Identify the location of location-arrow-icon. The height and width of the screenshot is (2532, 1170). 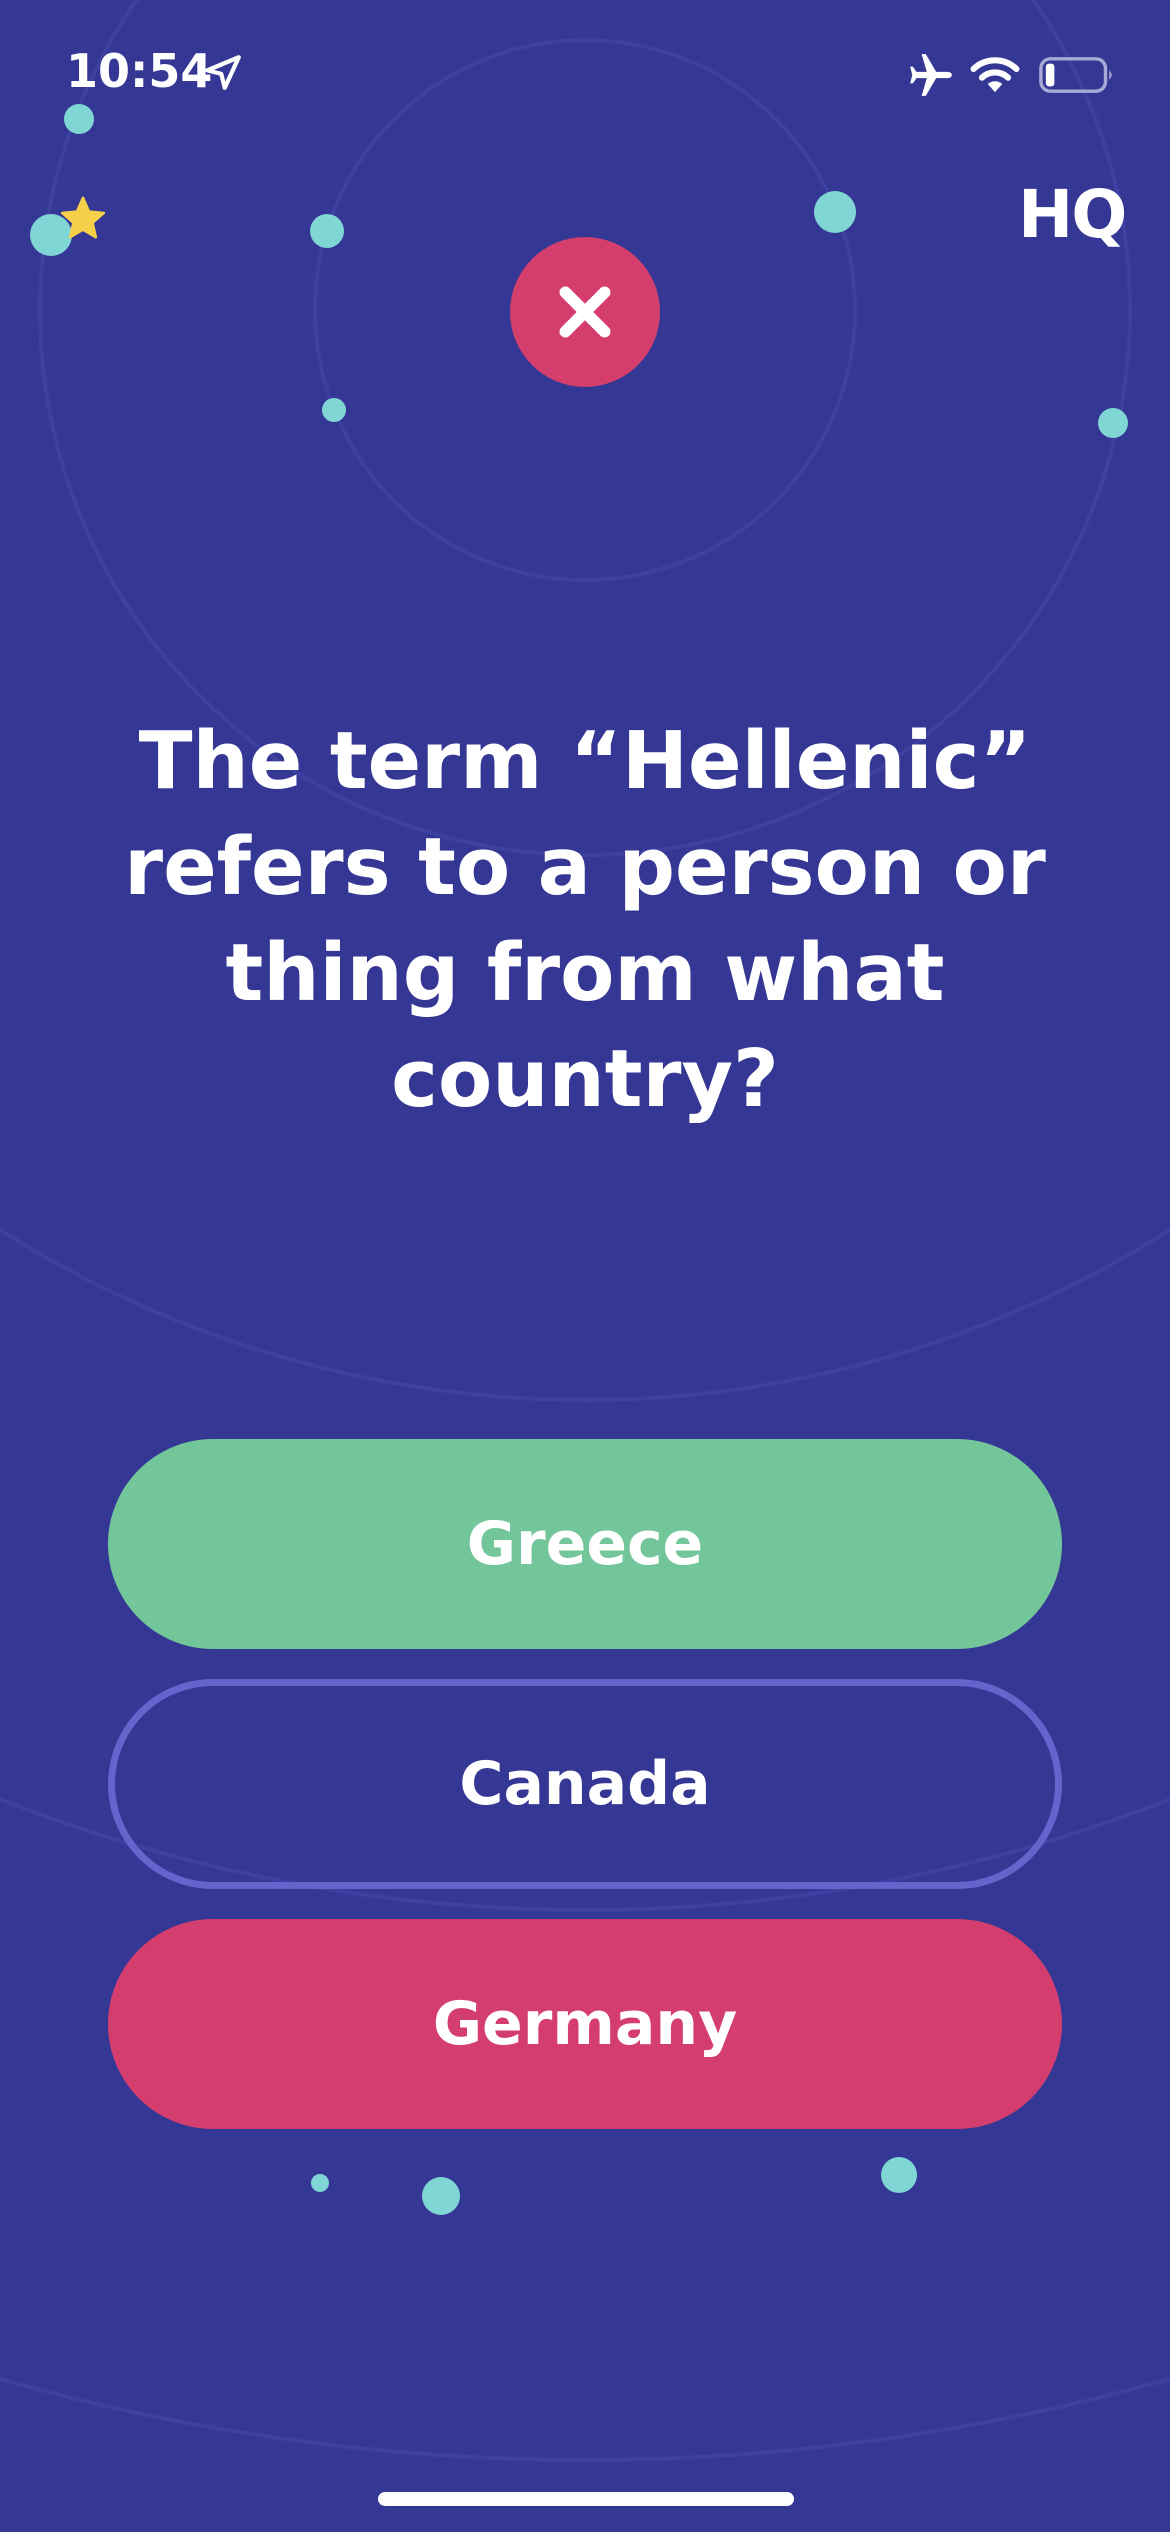
(223, 72).